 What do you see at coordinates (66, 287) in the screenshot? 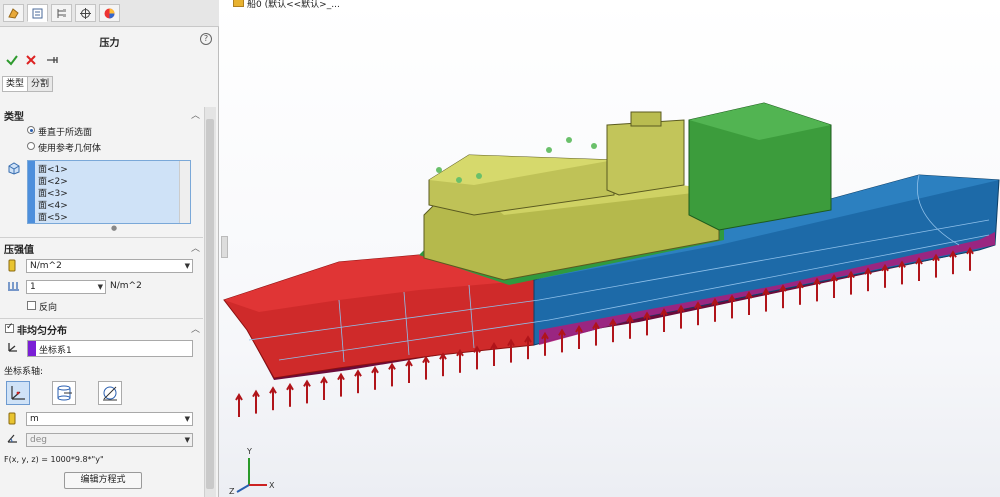
I see `pressure-value-input: 1 ▼` at bounding box center [66, 287].